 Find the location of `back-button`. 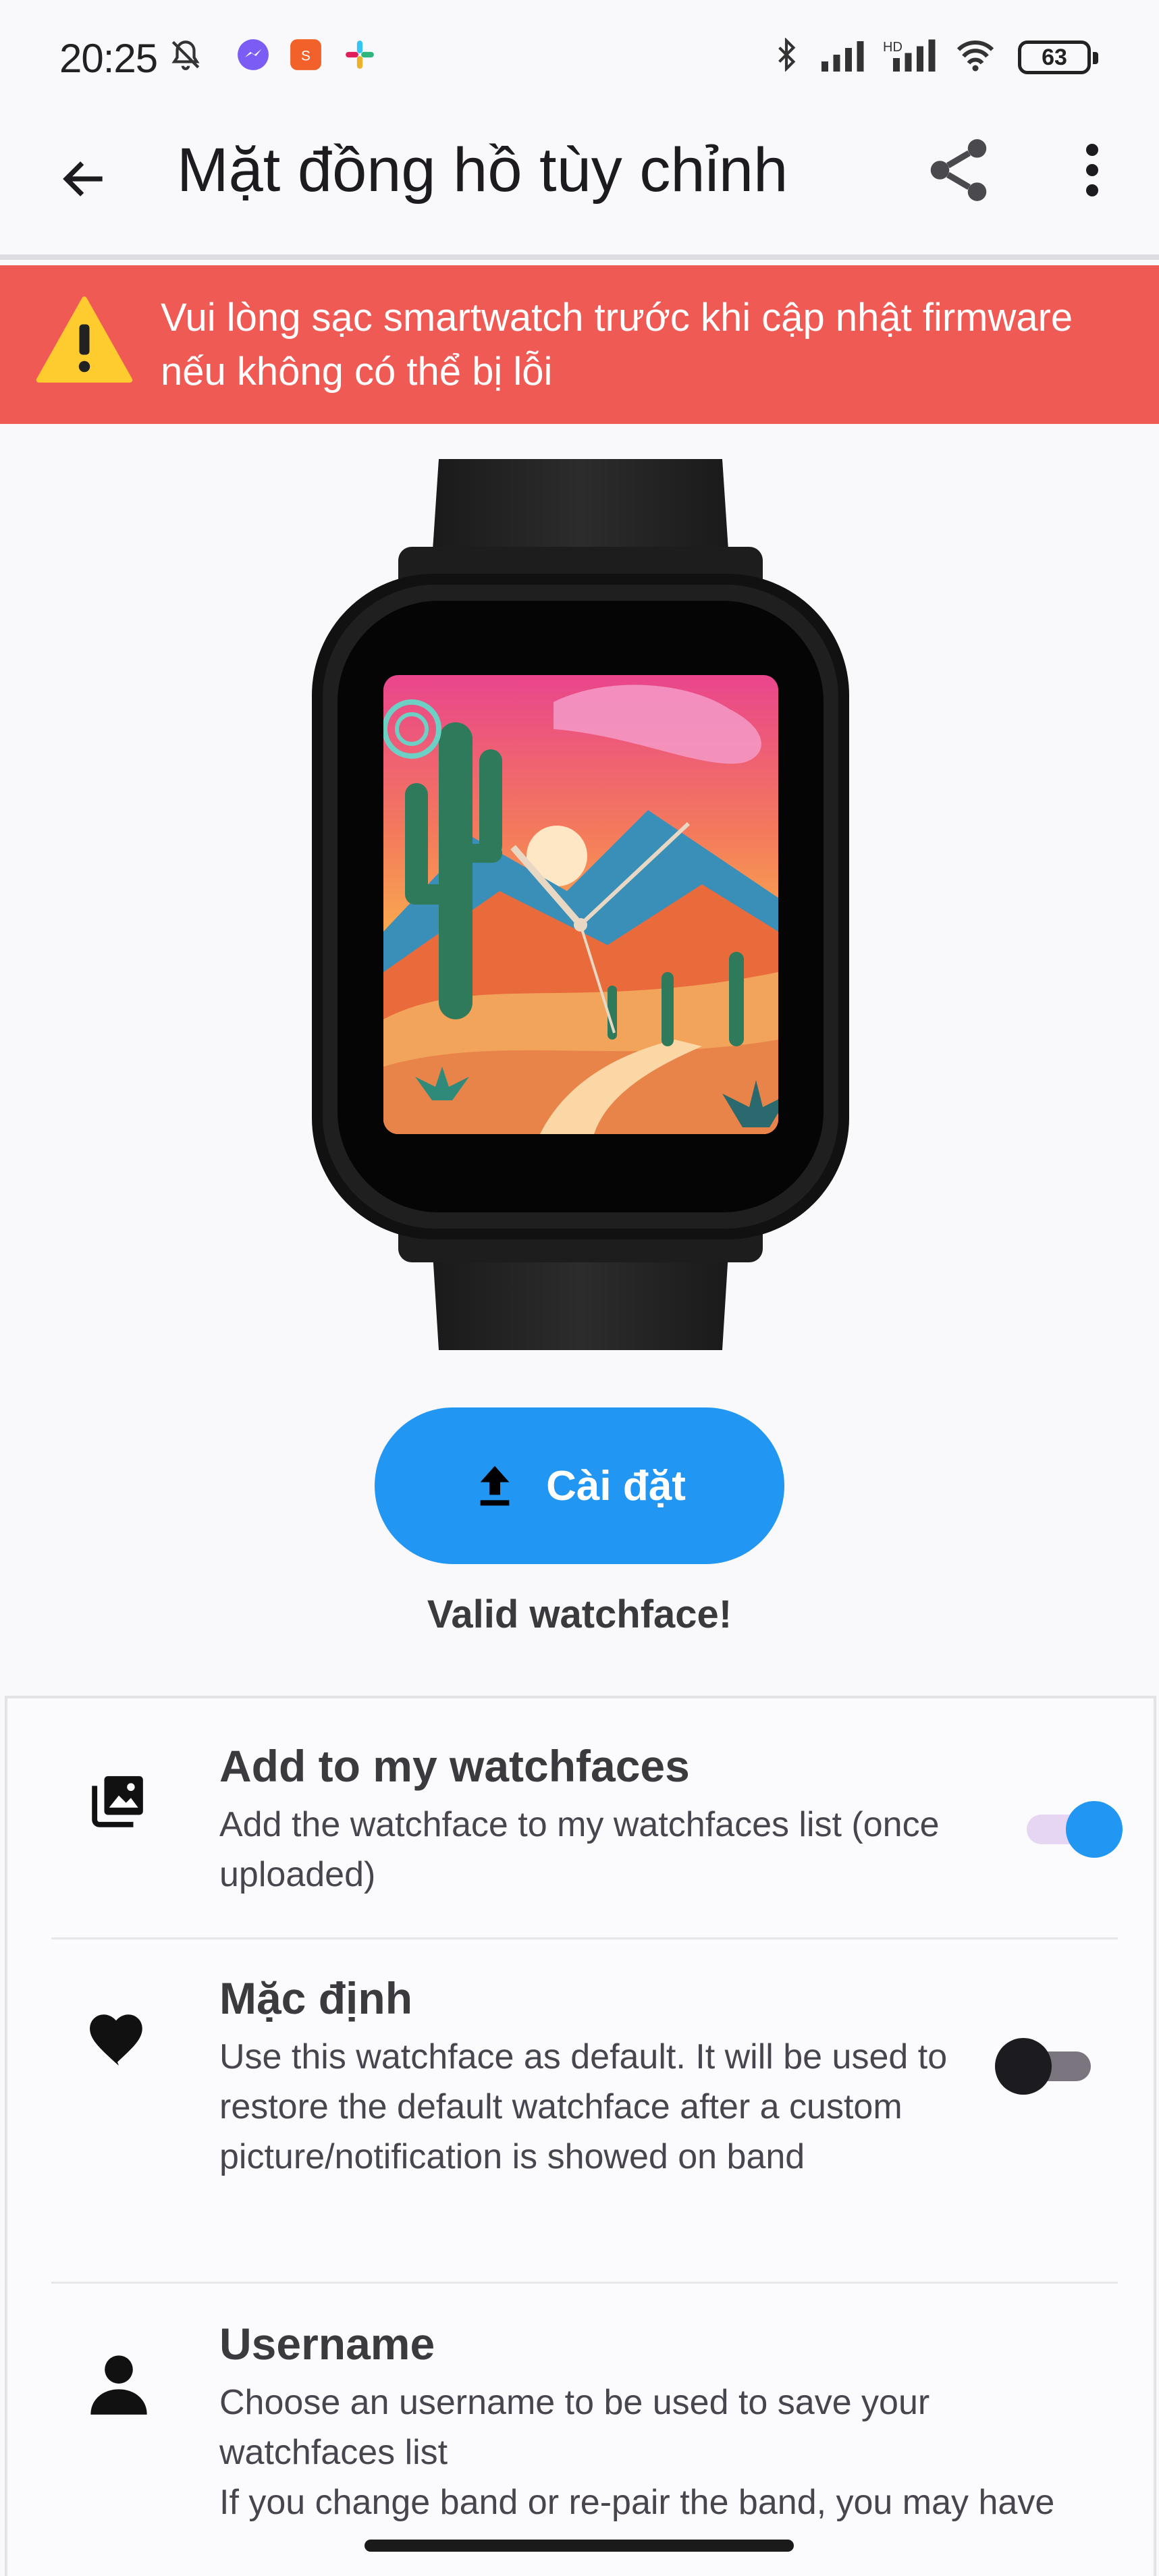

back-button is located at coordinates (84, 179).